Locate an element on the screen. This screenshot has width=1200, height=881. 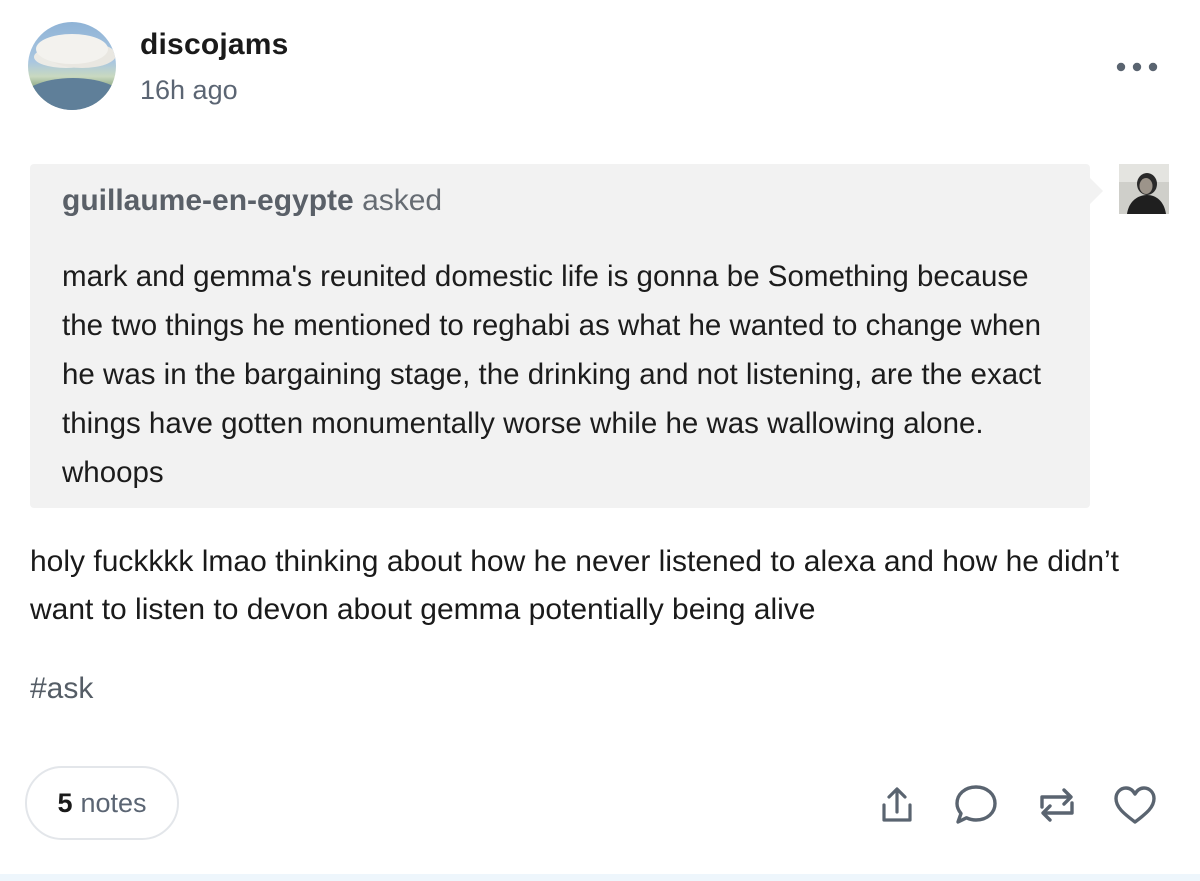
post-username: discojams is located at coordinates (214, 45).